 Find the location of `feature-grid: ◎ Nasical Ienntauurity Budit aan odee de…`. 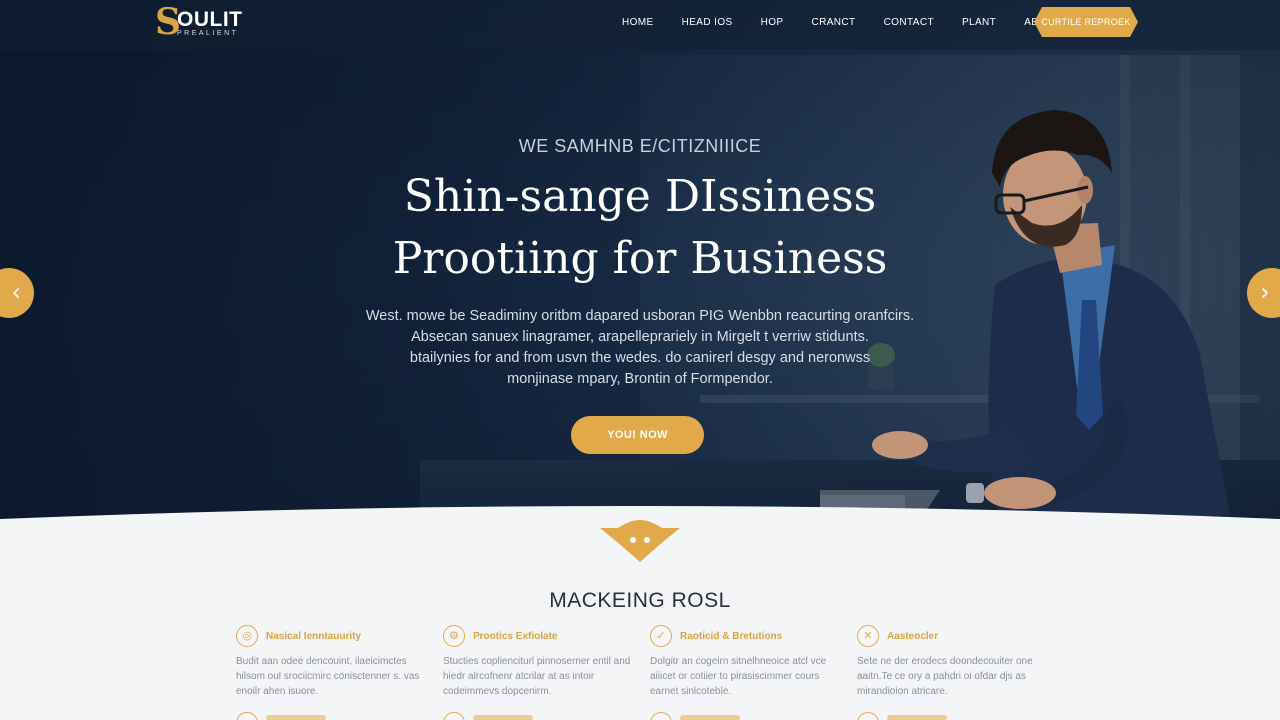

feature-grid: ◎ Nasical Ienntauurity Budit aan odee de… is located at coordinates (651, 672).